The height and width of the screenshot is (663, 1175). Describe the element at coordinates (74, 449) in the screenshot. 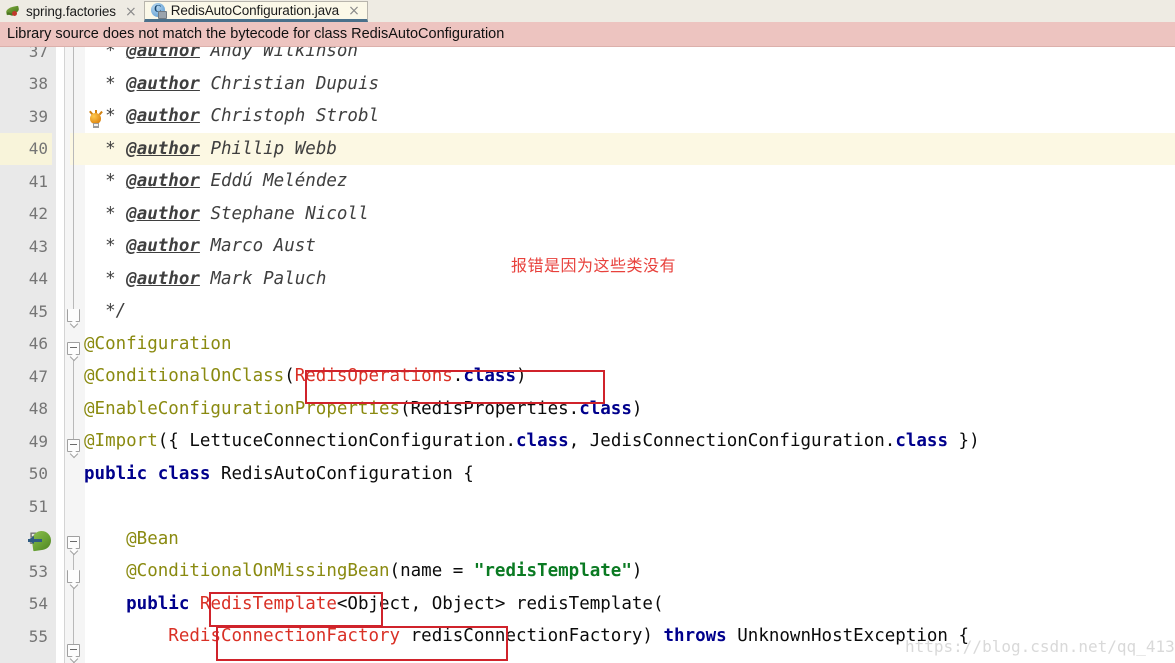

I see `fold-marker-import` at that location.